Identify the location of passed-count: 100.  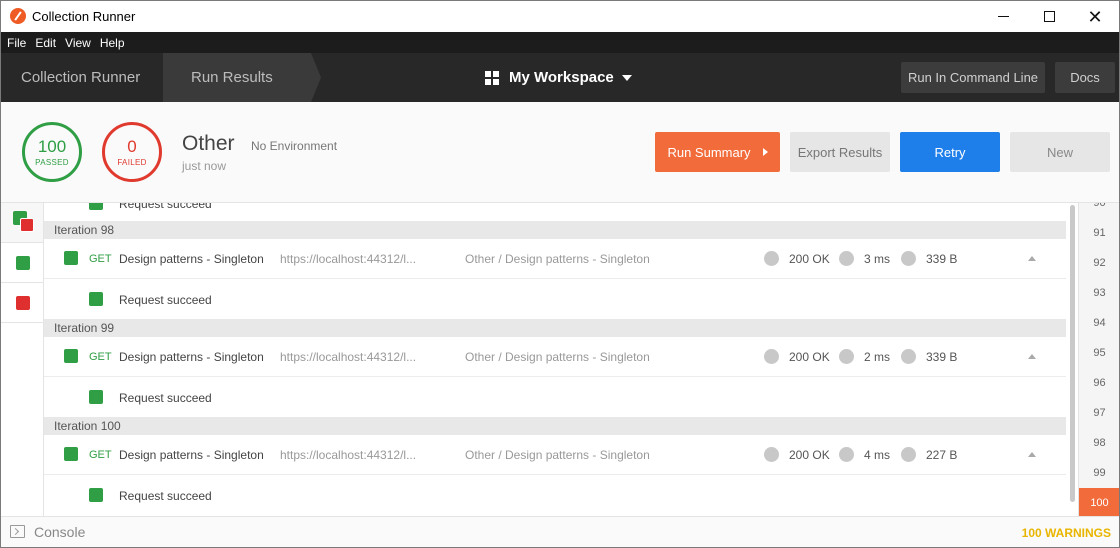
(52, 146).